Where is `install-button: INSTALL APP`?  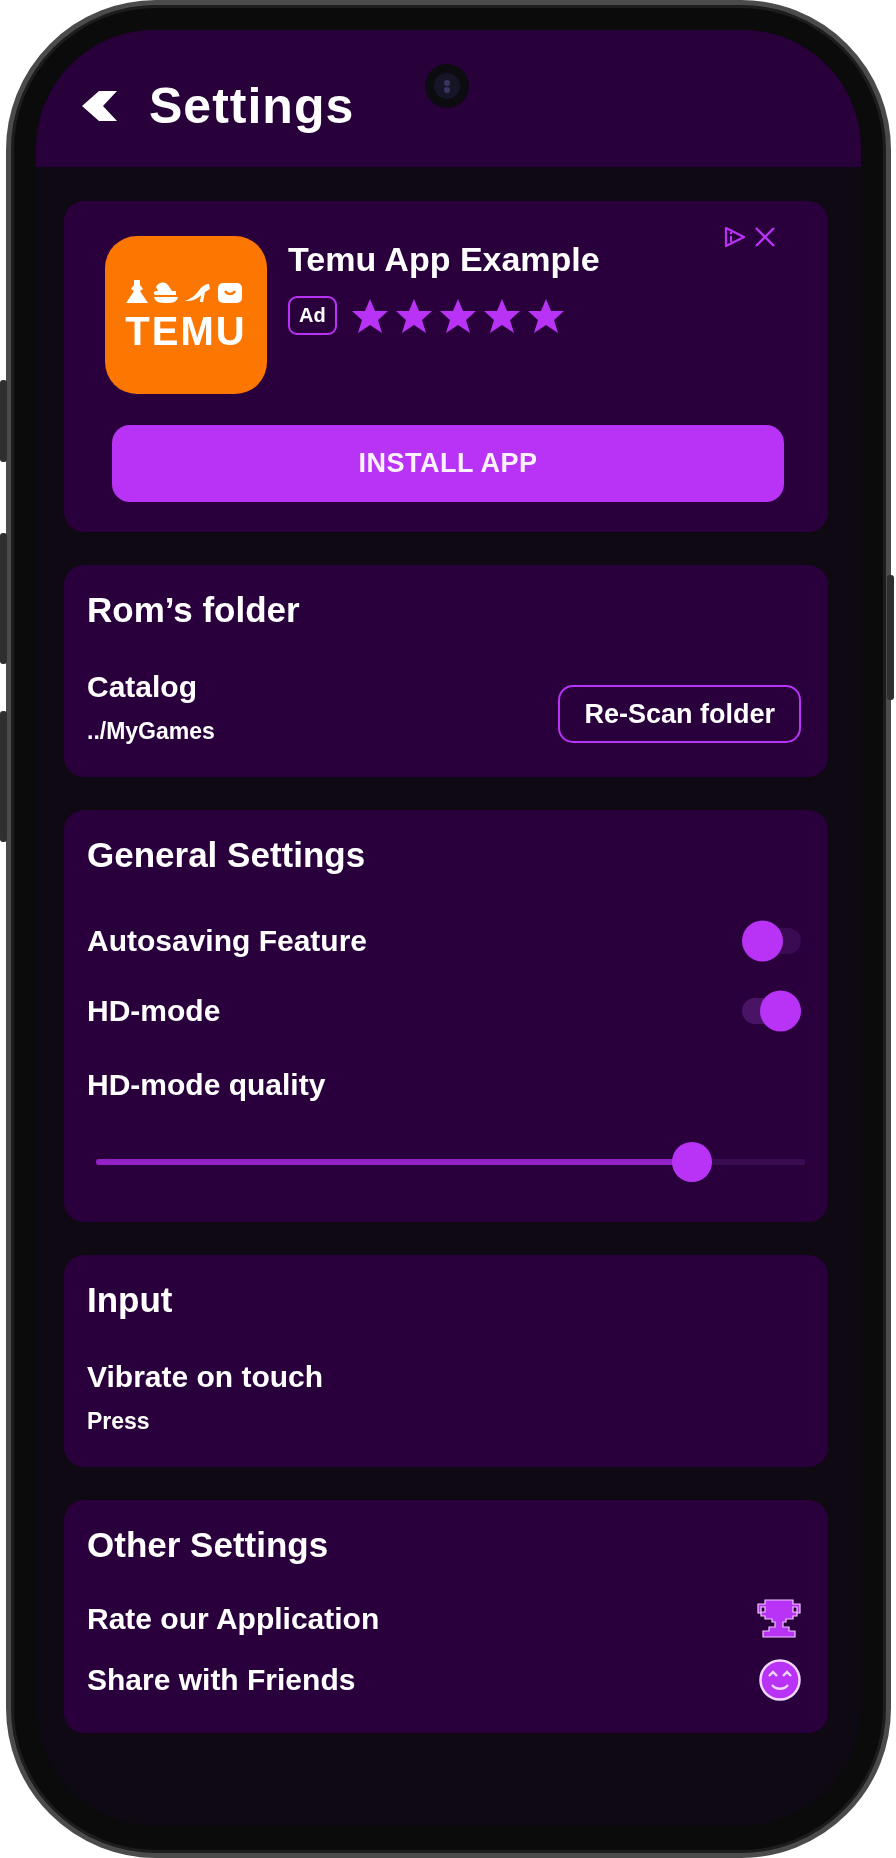 install-button: INSTALL APP is located at coordinates (448, 463).